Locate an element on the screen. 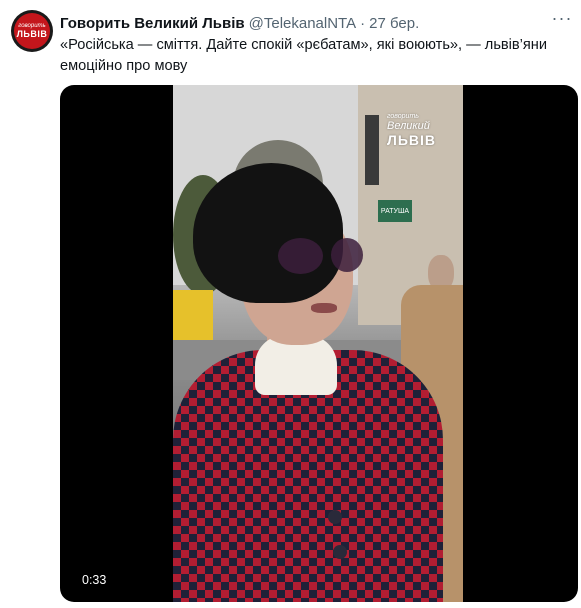 Image resolution: width=581 pixels, height=608 pixels. more-horizontal-icon: ··· is located at coordinates (562, 20).